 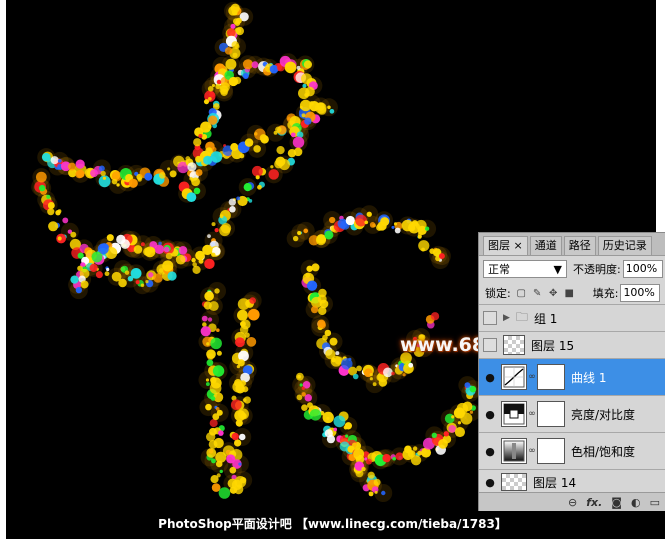 I want to click on fill-field: 100%, so click(x=640, y=293).